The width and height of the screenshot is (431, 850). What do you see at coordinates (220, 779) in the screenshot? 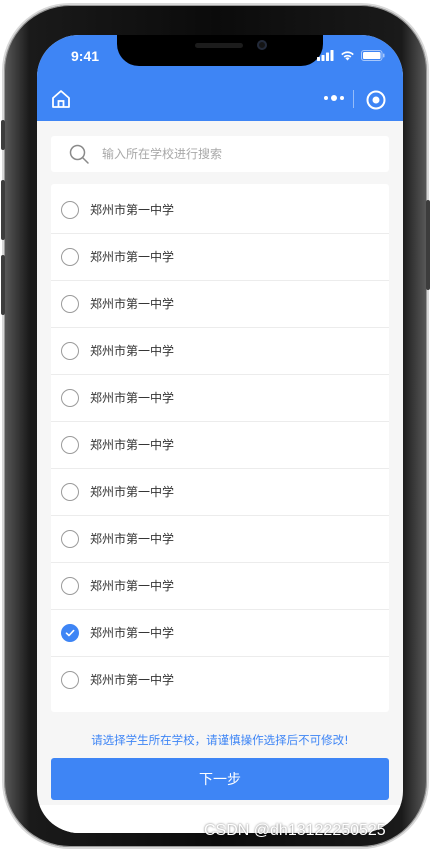
I see `next-step-button: 下一步` at bounding box center [220, 779].